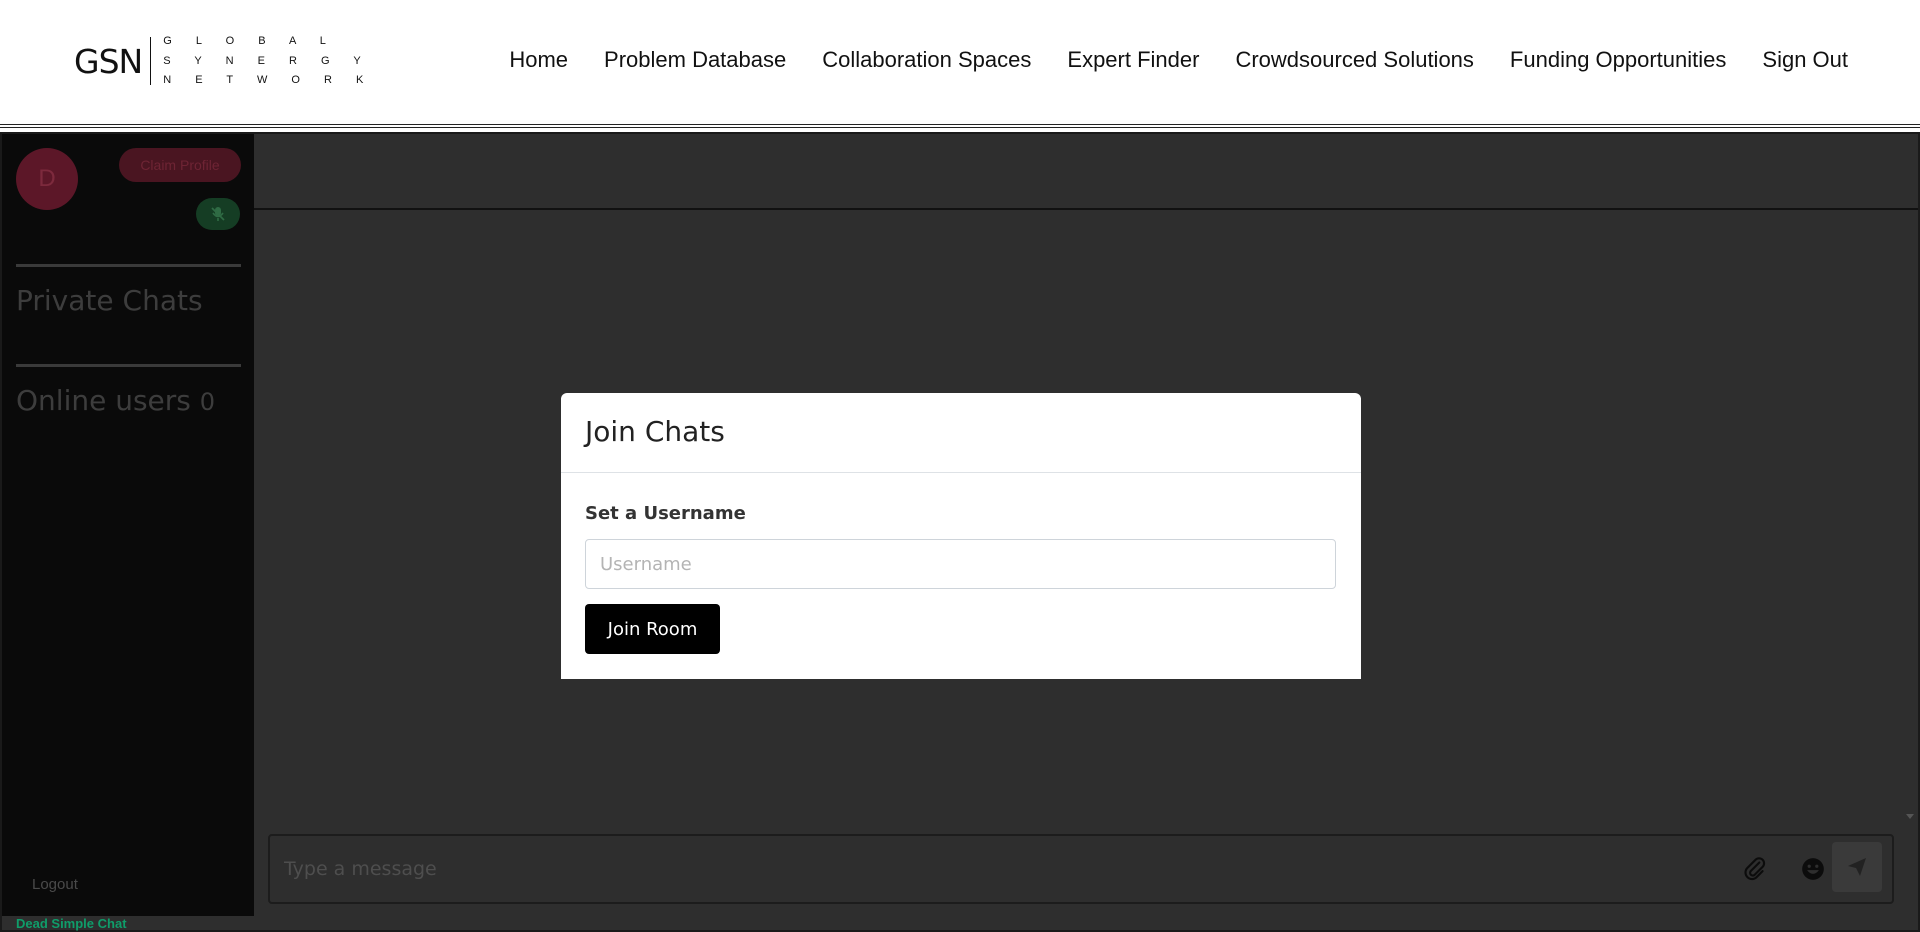 This screenshot has width=1920, height=932. What do you see at coordinates (665, 513) in the screenshot?
I see `username-label: Set a Username` at bounding box center [665, 513].